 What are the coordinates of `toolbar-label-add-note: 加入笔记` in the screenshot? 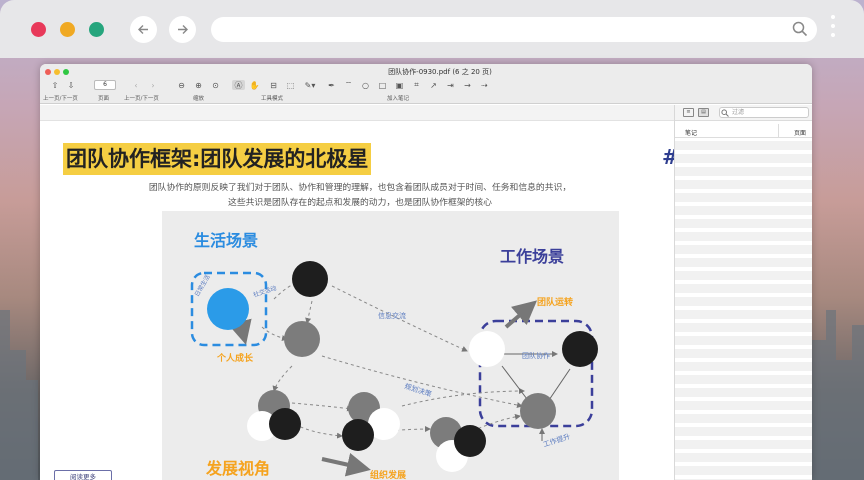 It's located at (398, 99).